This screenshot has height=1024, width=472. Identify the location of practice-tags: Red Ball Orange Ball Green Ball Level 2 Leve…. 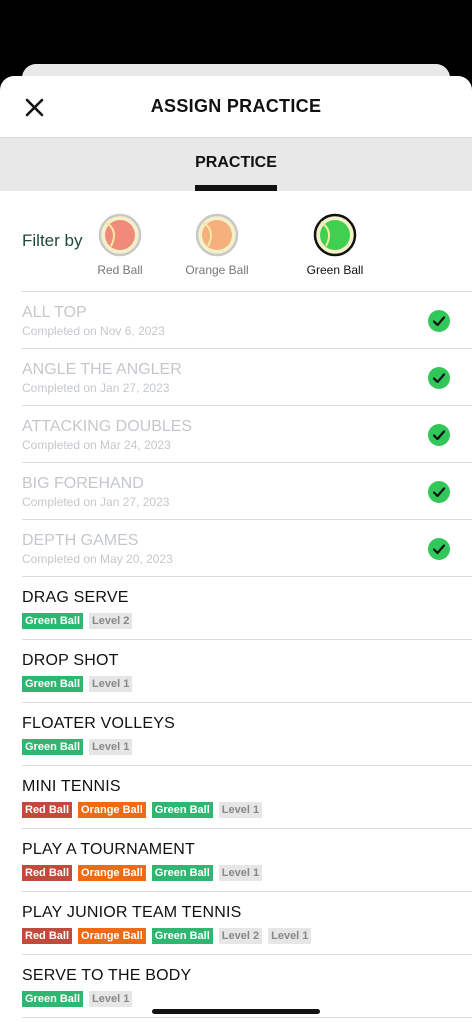
(167, 936).